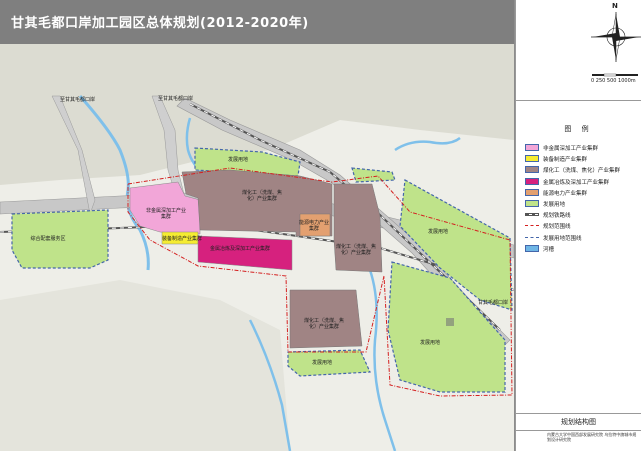 The height and width of the screenshot is (451, 641). What do you see at coordinates (313, 226) in the screenshot?
I see `map-label-energy: 能源电力产业集群` at bounding box center [313, 226].